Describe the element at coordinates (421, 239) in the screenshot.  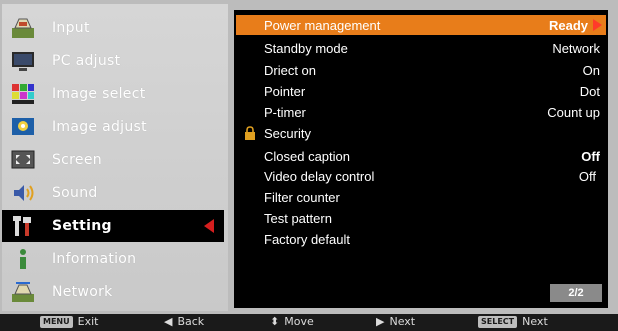
I see `setting-row-factory-default: Factory default` at that location.